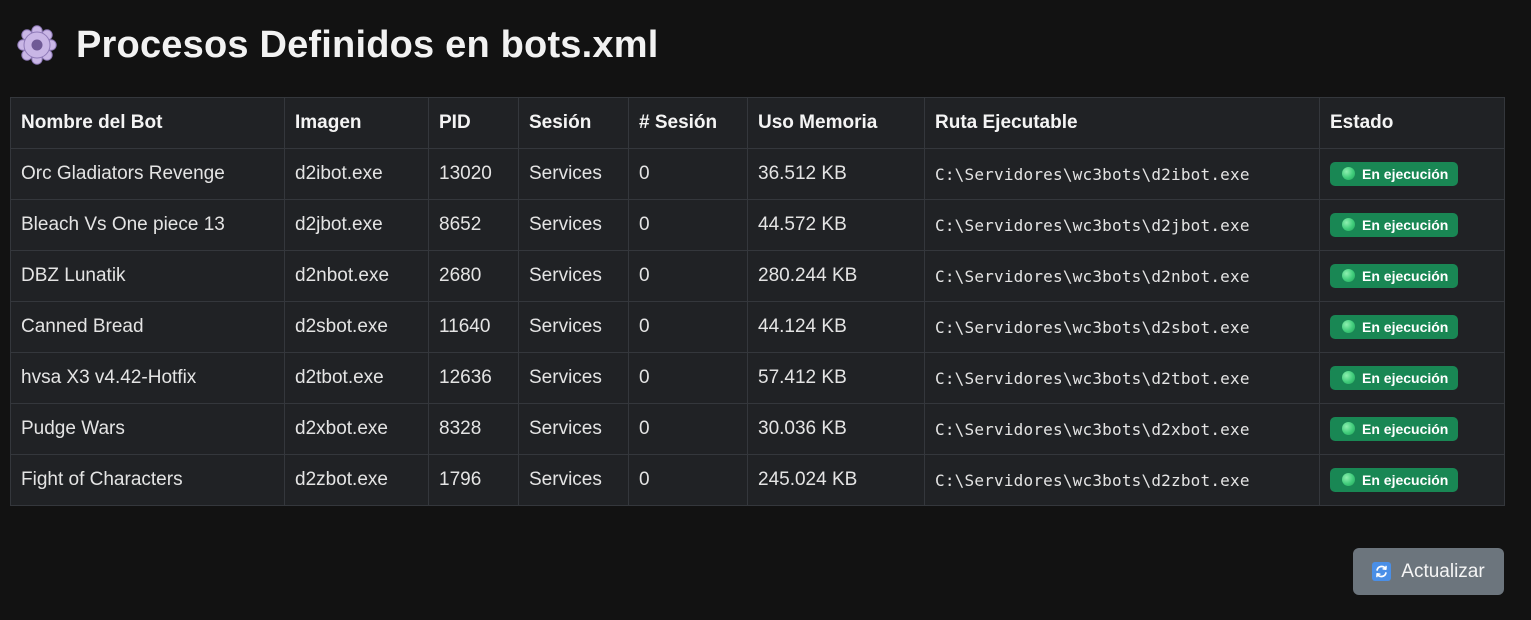 This screenshot has height=620, width=1531. What do you see at coordinates (1122, 225) in the screenshot?
I see `path-cell: C:\Servidores\wc3bots\d2jbot.exe` at bounding box center [1122, 225].